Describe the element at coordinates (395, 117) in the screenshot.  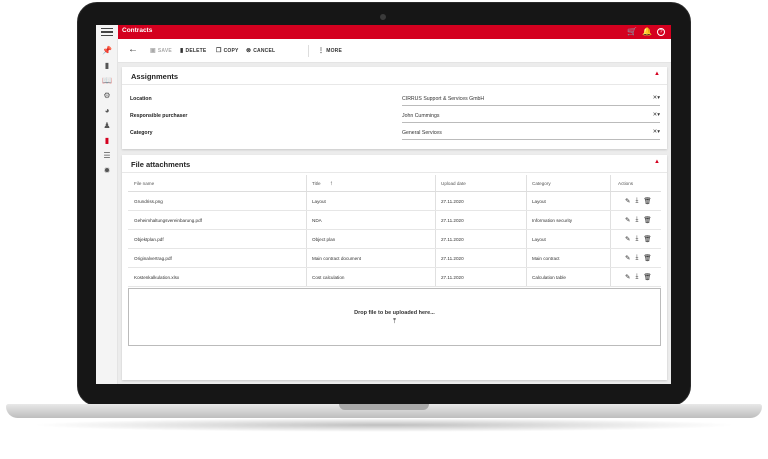
I see `responsible-purchaser-field: Responsible purchaser John Cummings ✕▾` at that location.